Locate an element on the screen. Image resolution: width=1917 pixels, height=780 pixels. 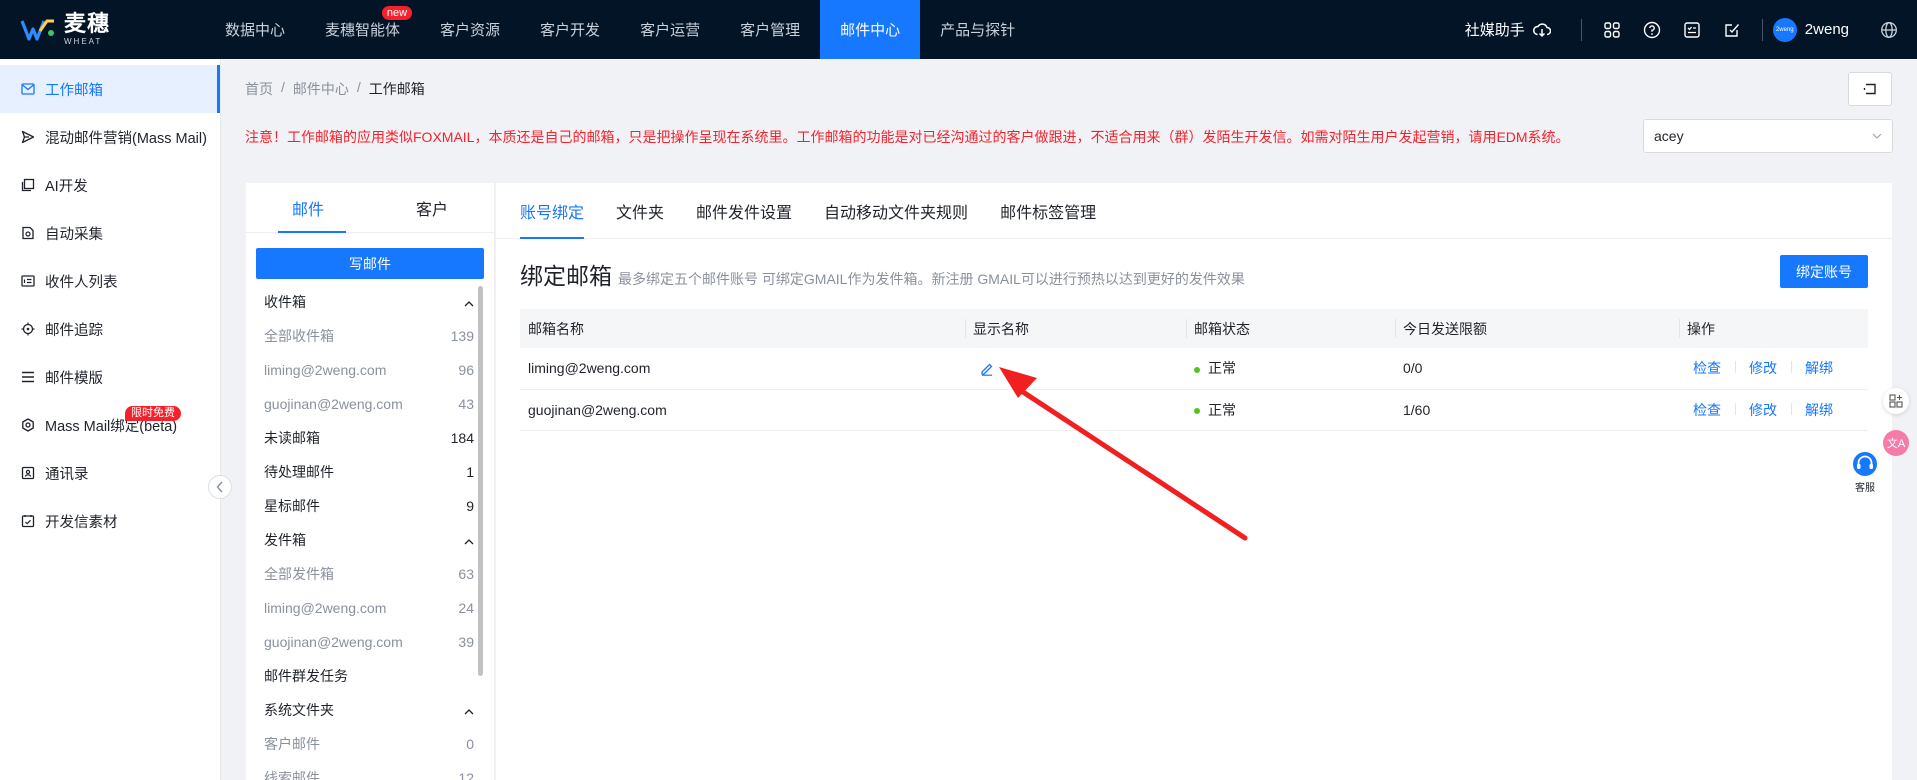
tab-tag-management: 邮件标签管理 is located at coordinates (1048, 210).